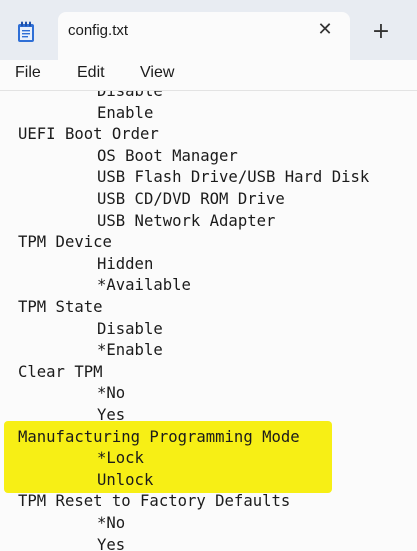 This screenshot has width=417, height=551. What do you see at coordinates (125, 112) in the screenshot?
I see `setting-option-line: Enable` at bounding box center [125, 112].